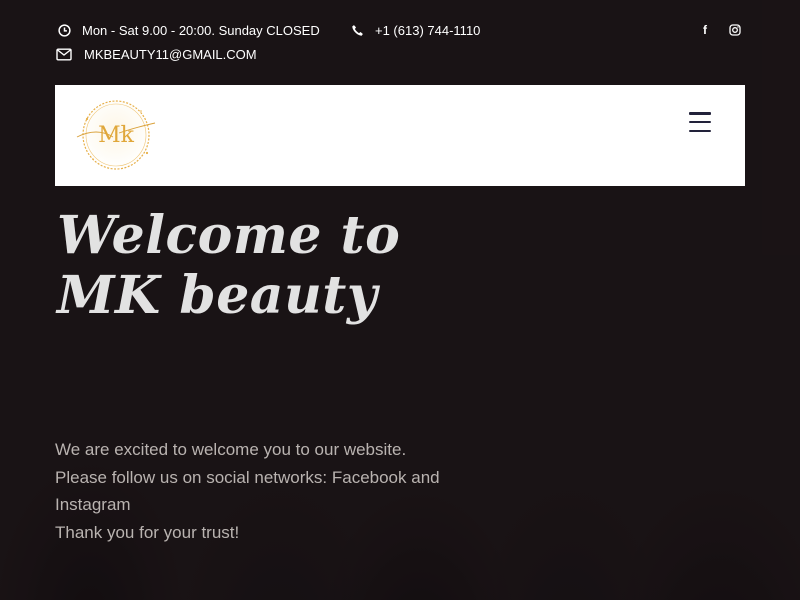 This screenshot has width=800, height=600. What do you see at coordinates (147, 532) in the screenshot?
I see `intro-line-thanks: Thank you for your trust!` at bounding box center [147, 532].